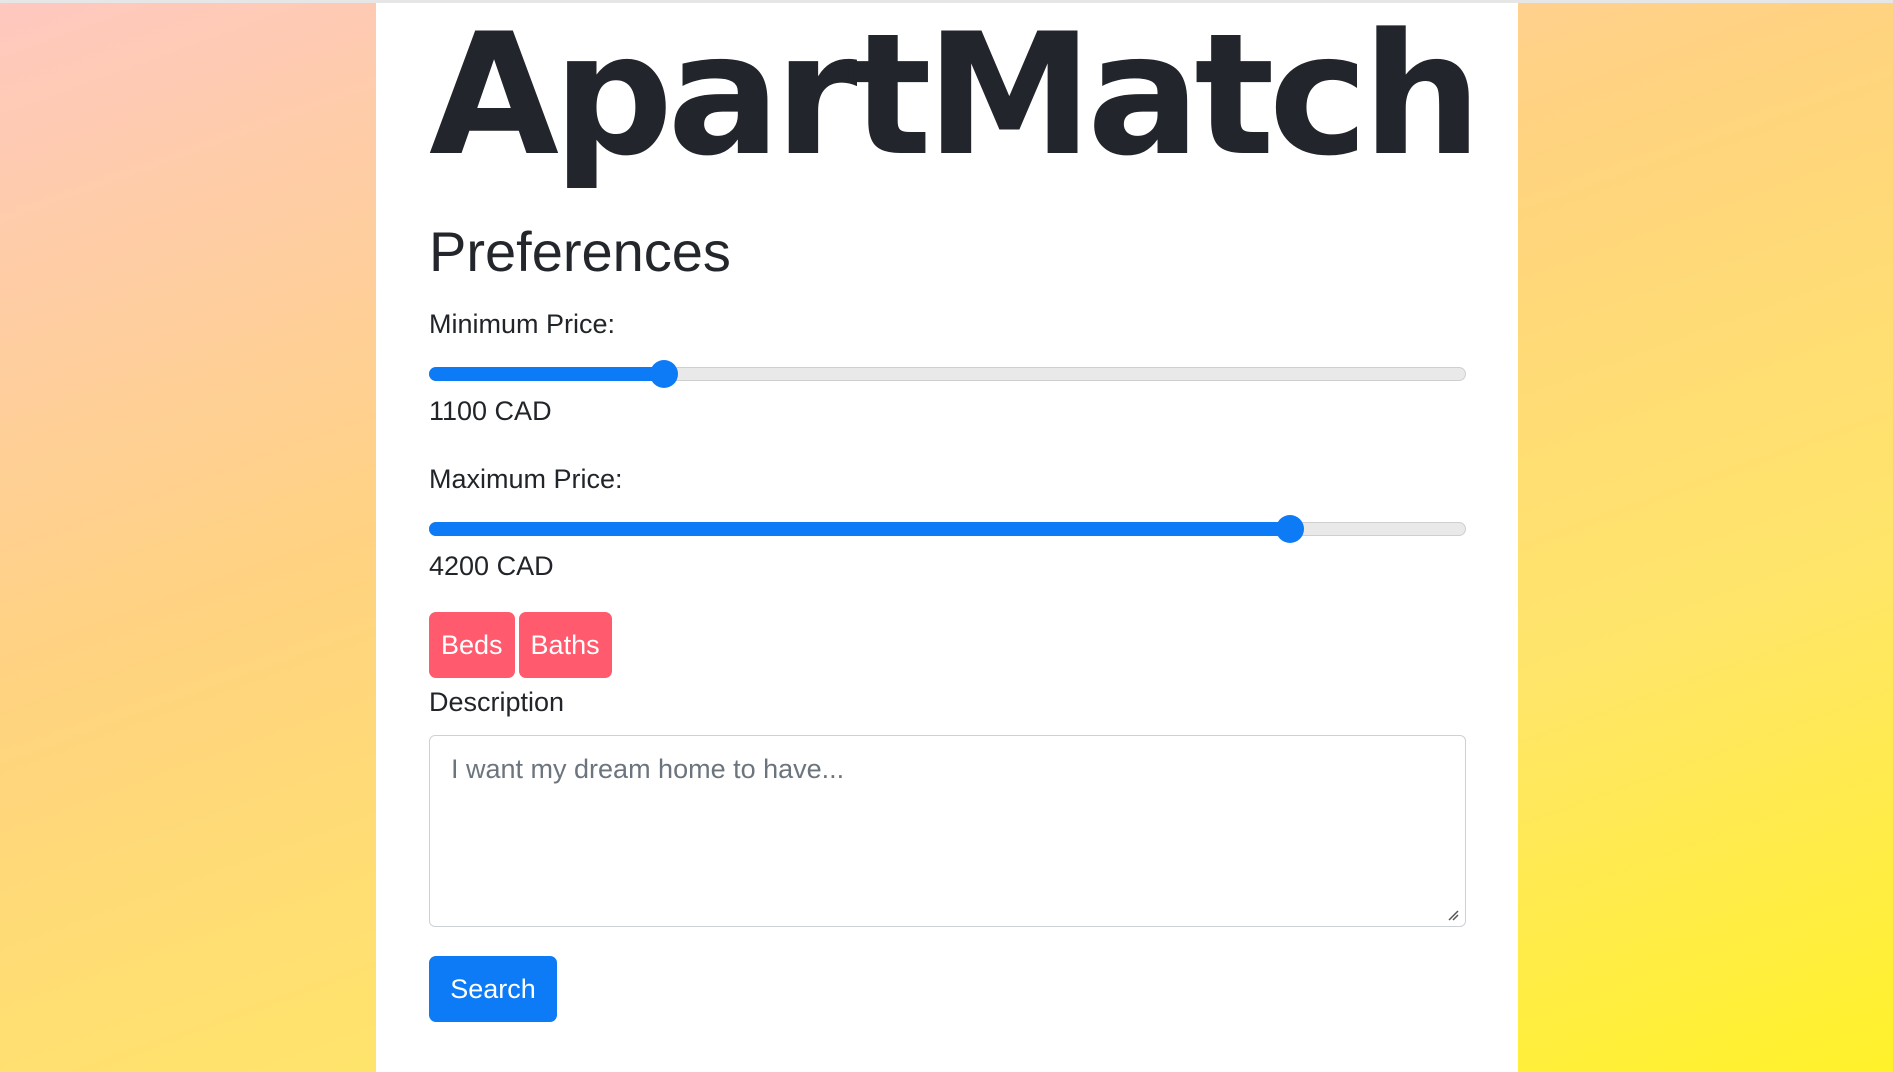 This screenshot has width=1893, height=1072. I want to click on max-price-label: Maximum Price:, so click(526, 479).